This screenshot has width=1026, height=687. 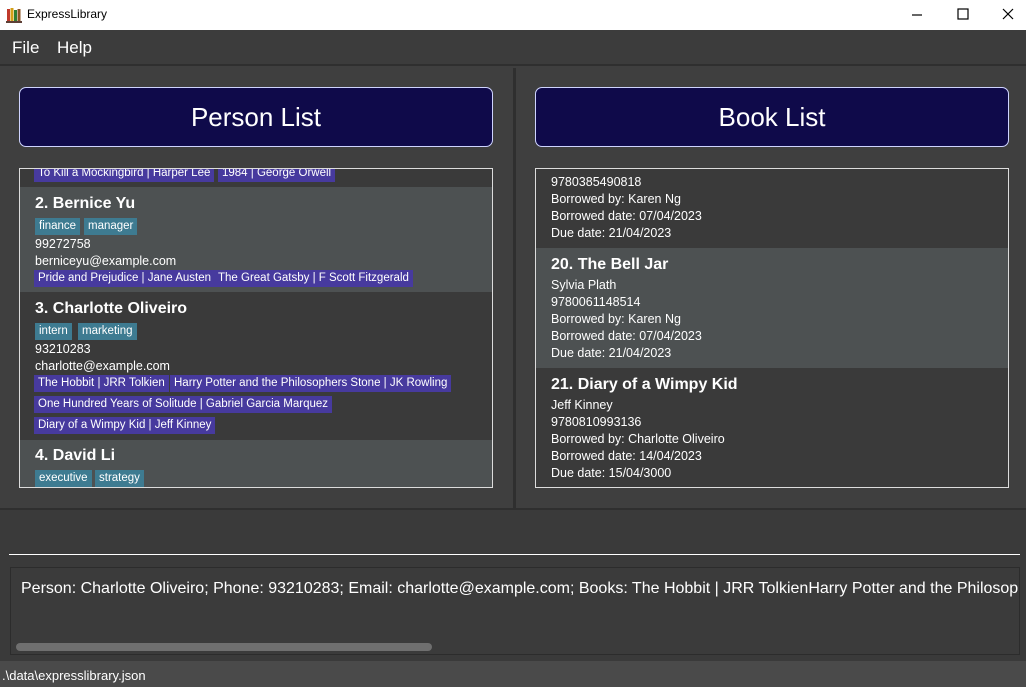 I want to click on window-title: ExpressLibrary, so click(x=67, y=14).